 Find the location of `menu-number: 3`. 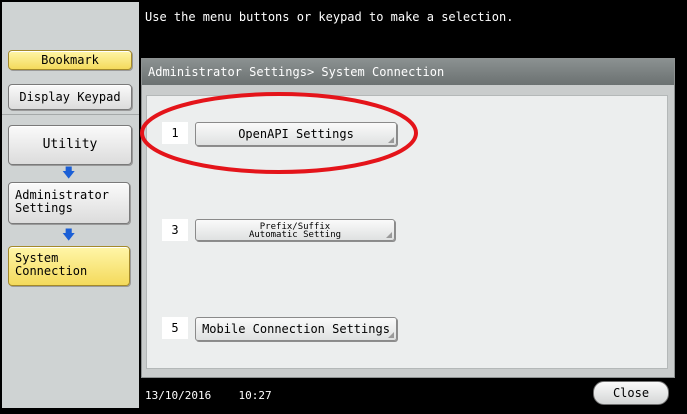

menu-number: 3 is located at coordinates (175, 230).